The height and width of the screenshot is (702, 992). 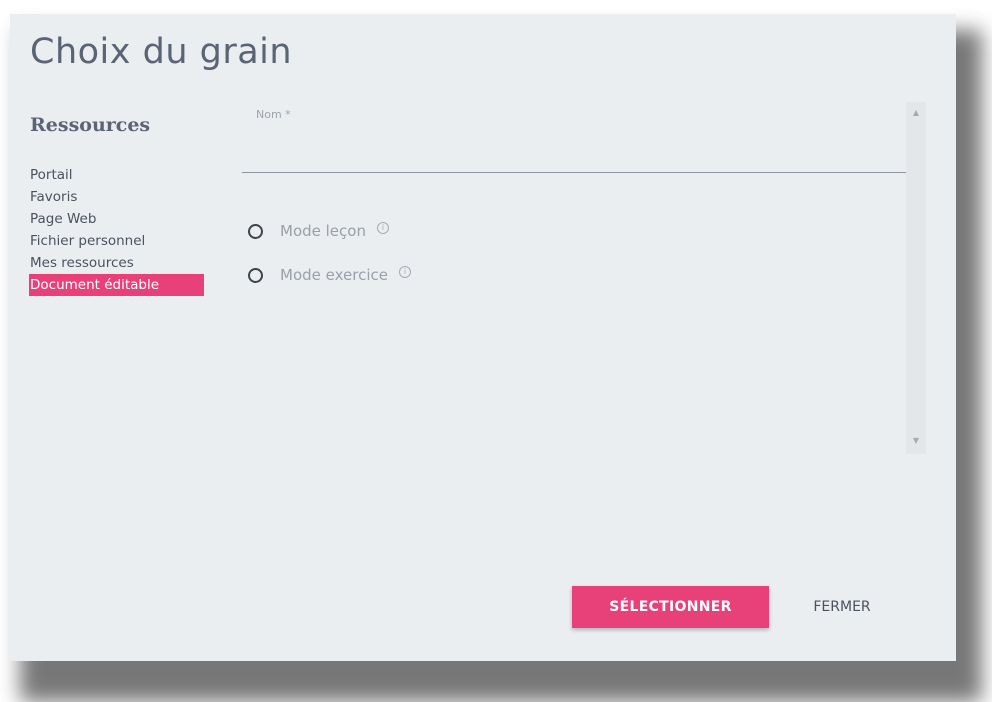 I want to click on radio-mode-lecon: Mode leçon i, so click(x=318, y=231).